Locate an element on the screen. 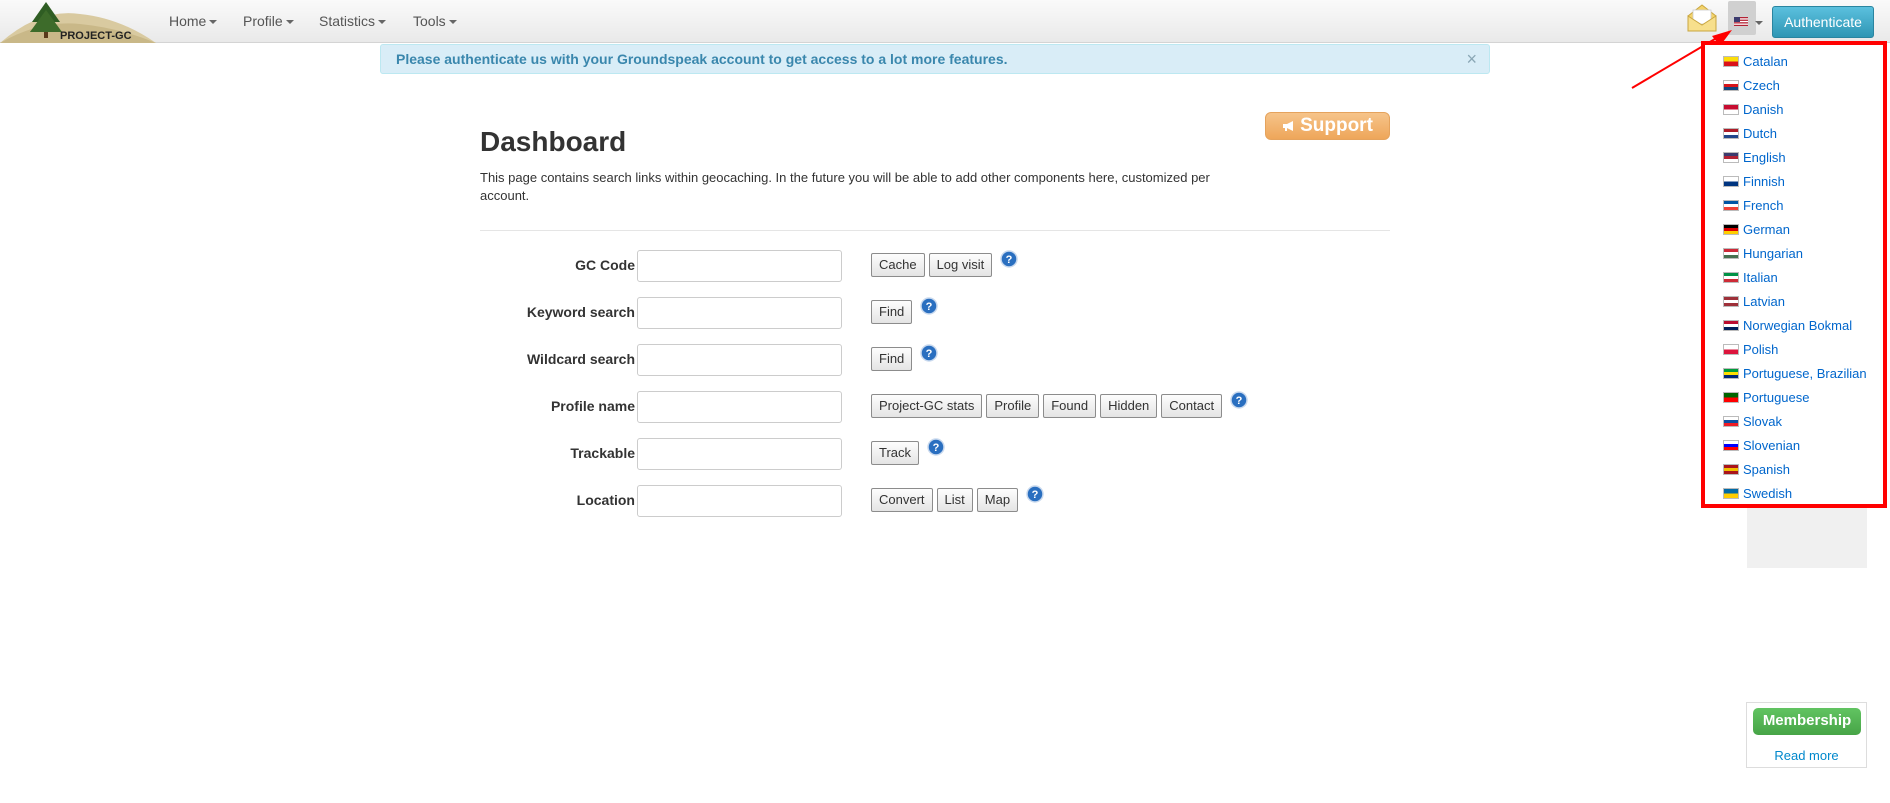  gc-code-input is located at coordinates (739, 266).